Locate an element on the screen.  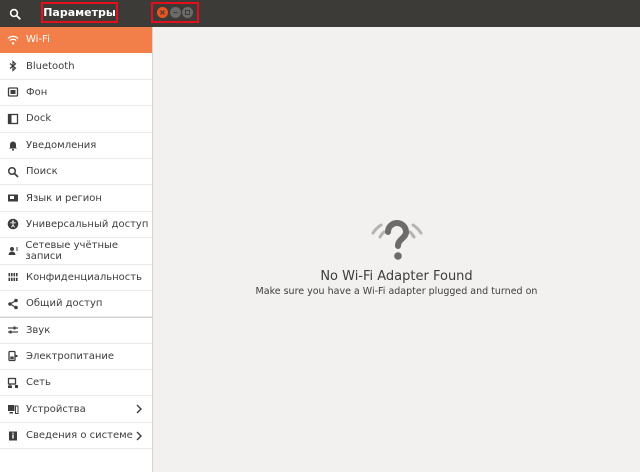
background-icon is located at coordinates (13, 92).